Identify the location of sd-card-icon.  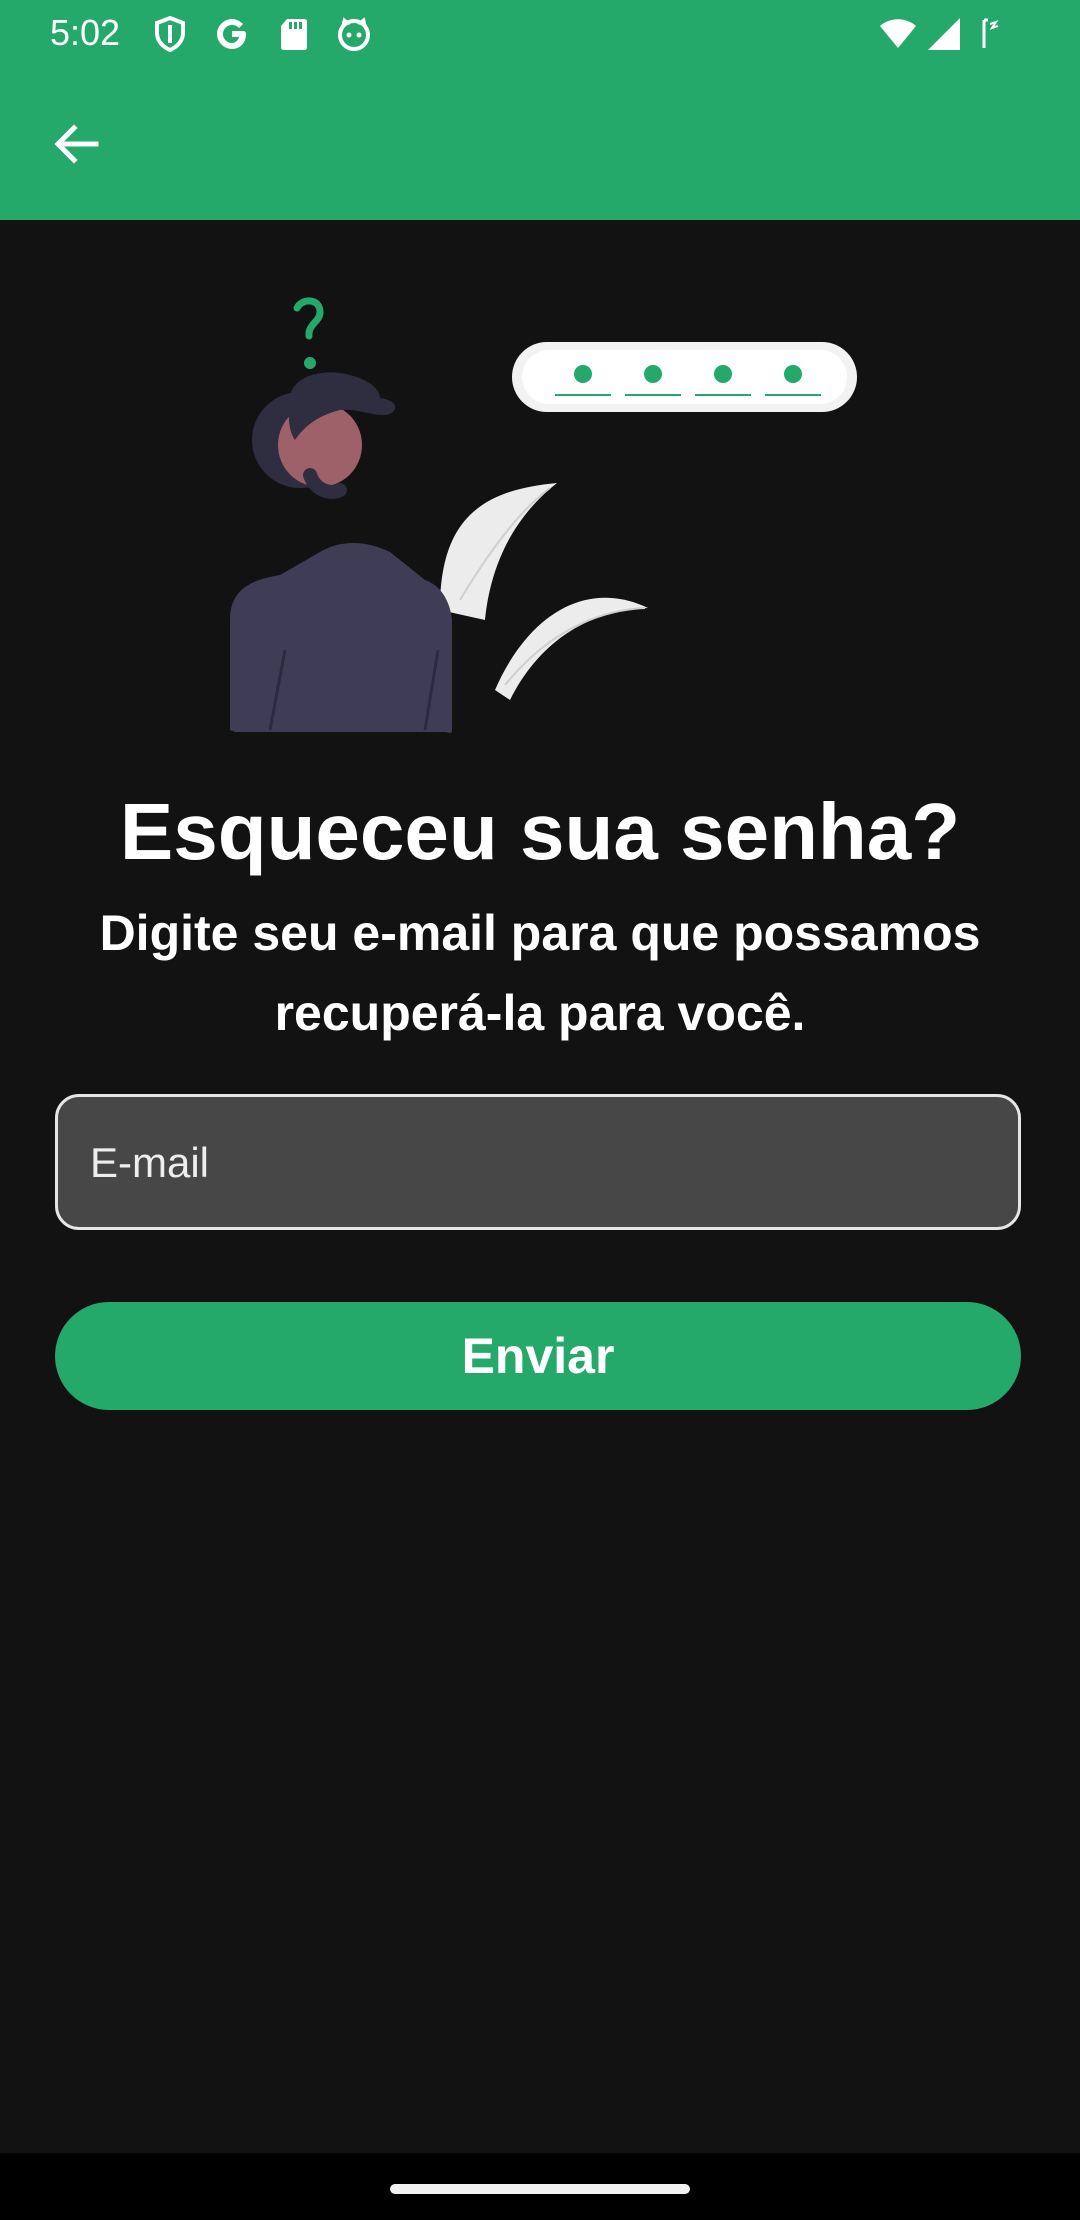
(294, 34).